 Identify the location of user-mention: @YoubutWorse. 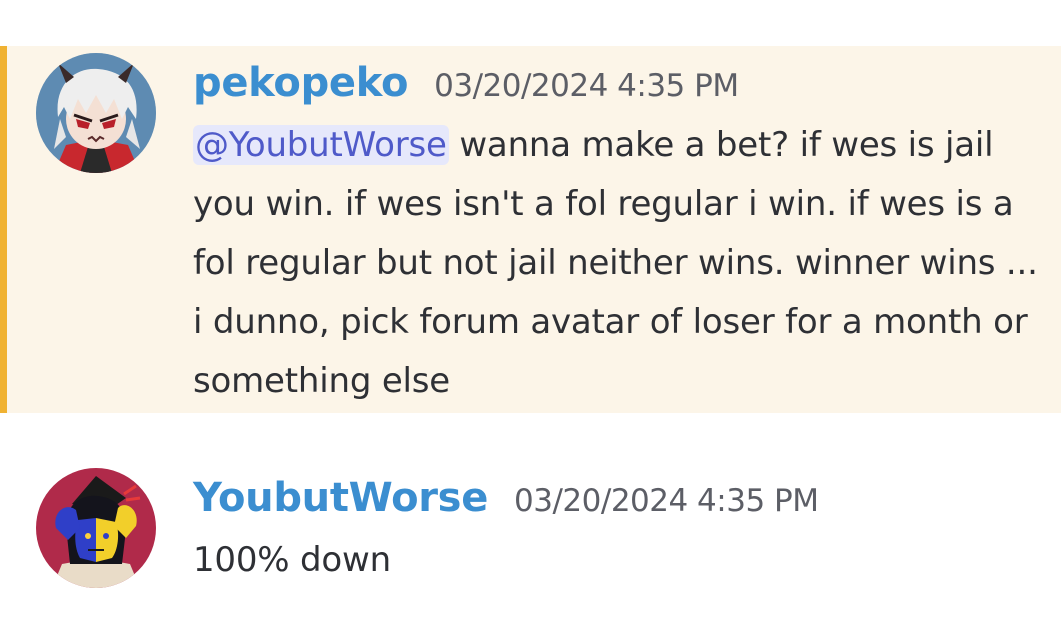
(321, 145).